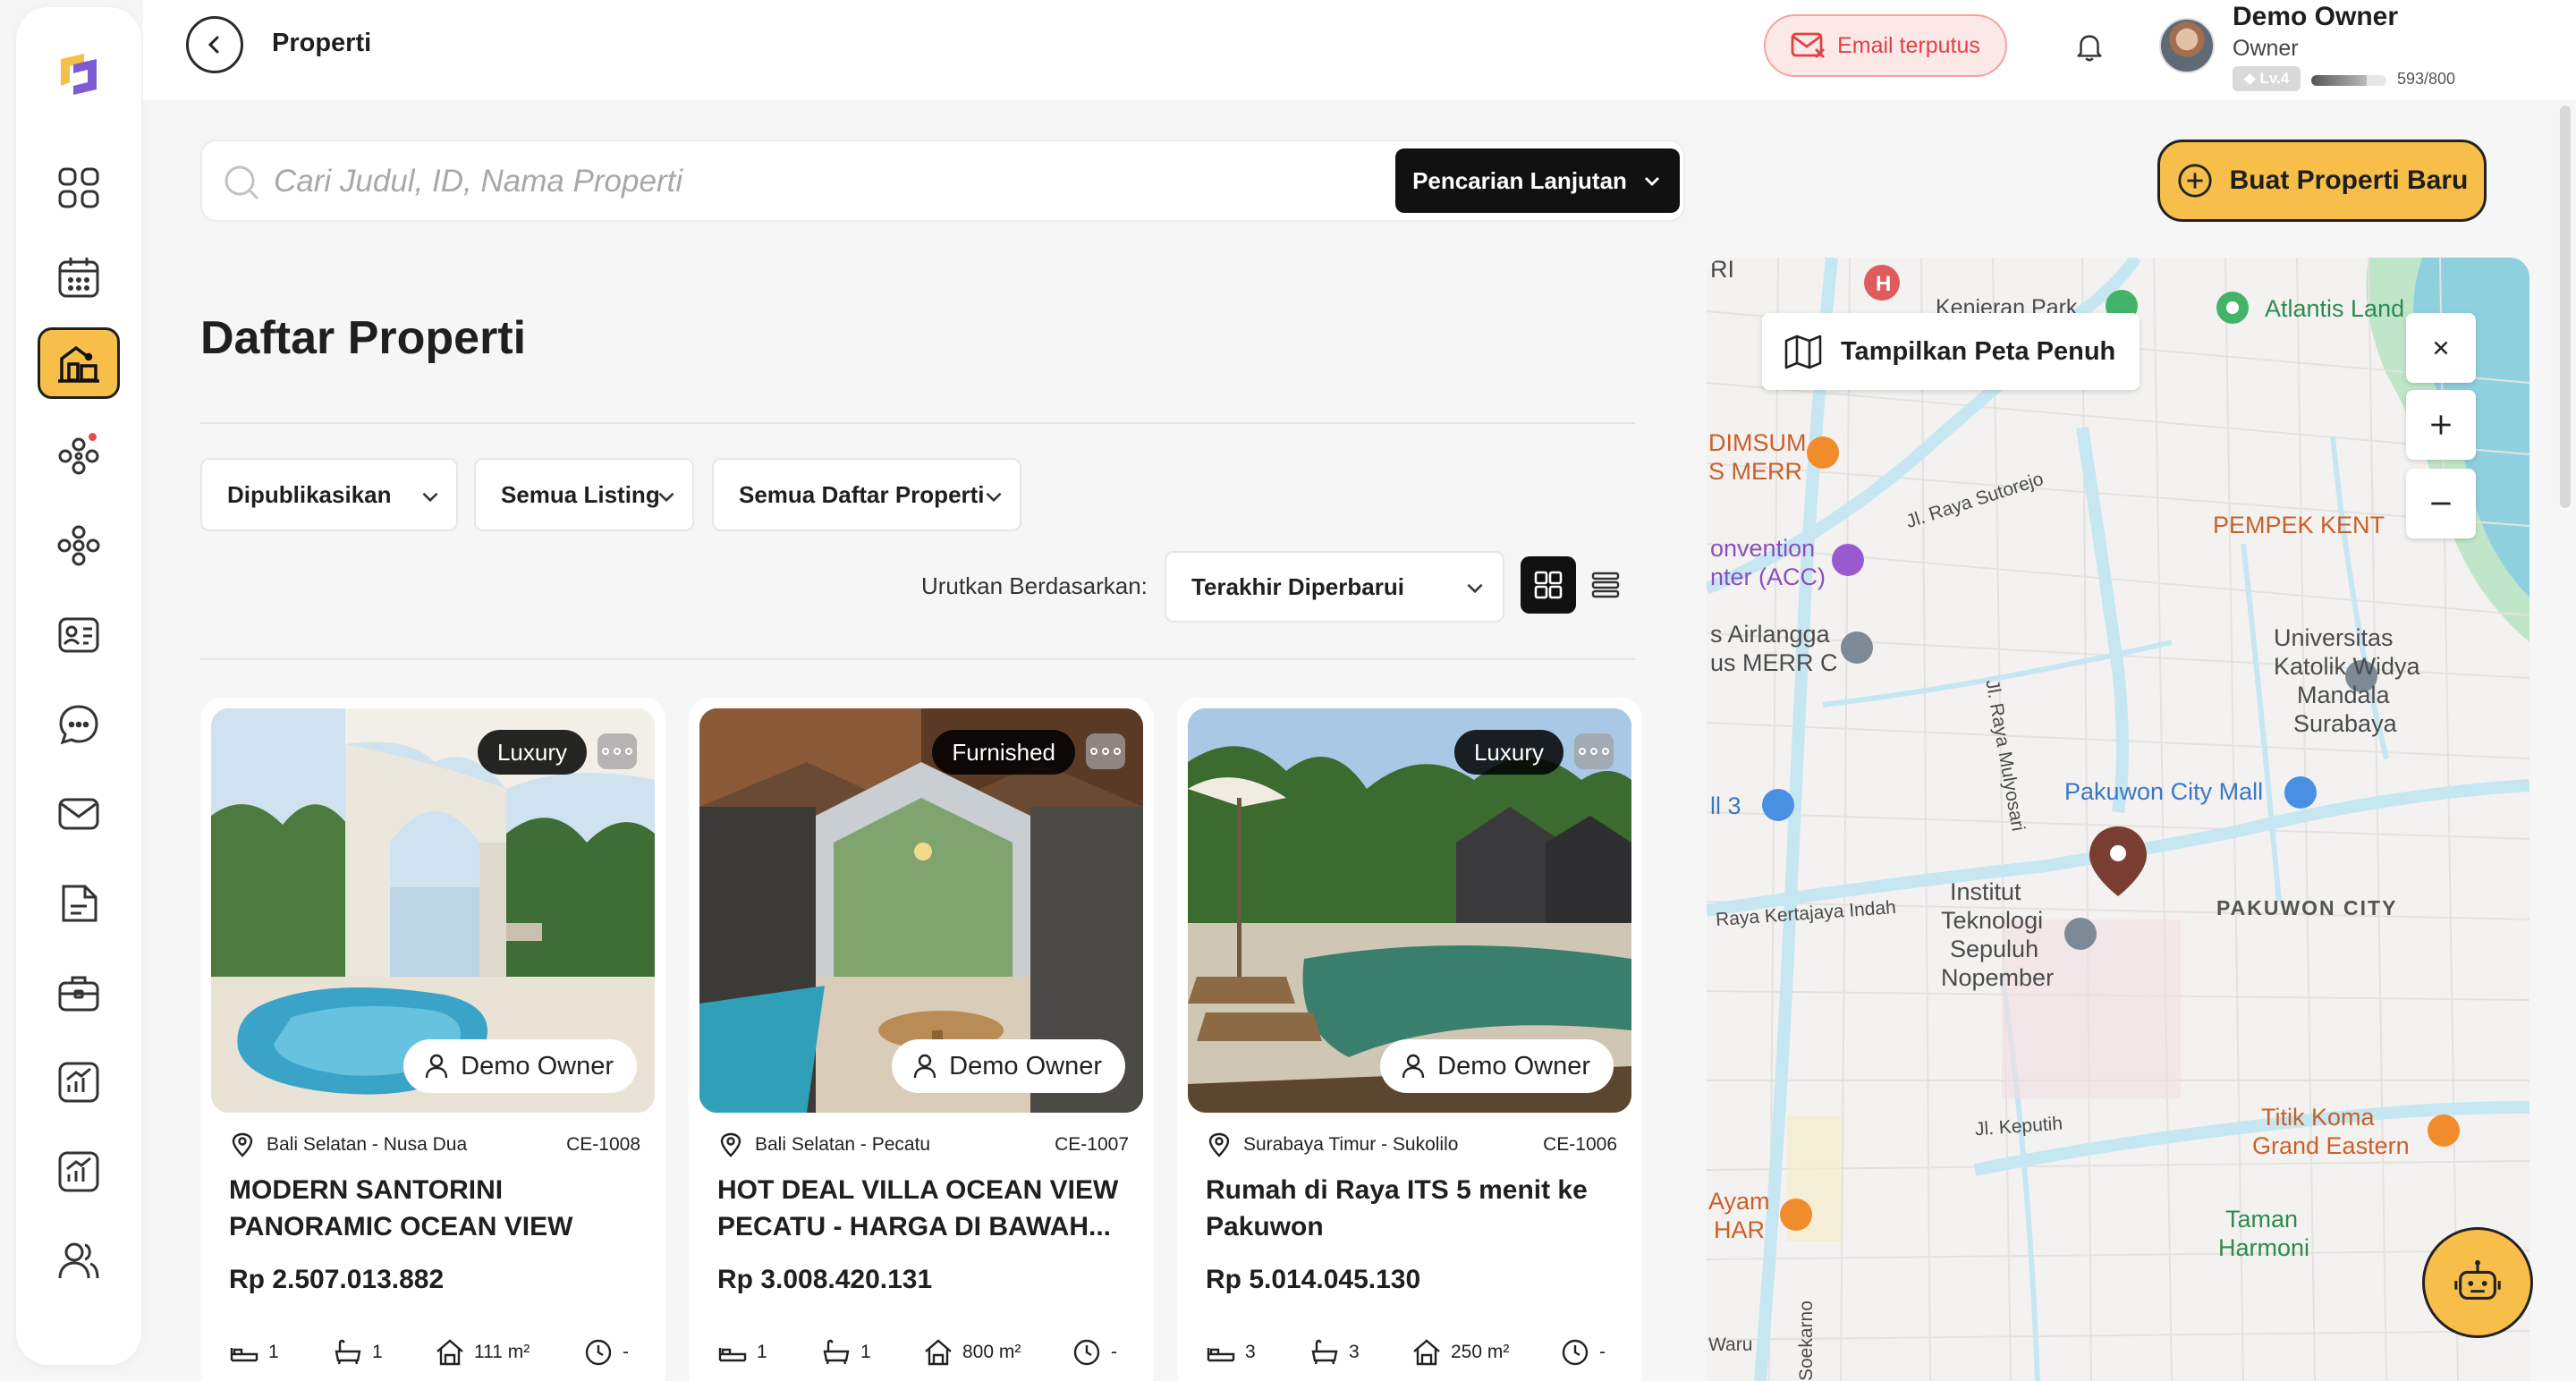 The image size is (2576, 1381). What do you see at coordinates (79, 814) in the screenshot?
I see `nav-mail-icon` at bounding box center [79, 814].